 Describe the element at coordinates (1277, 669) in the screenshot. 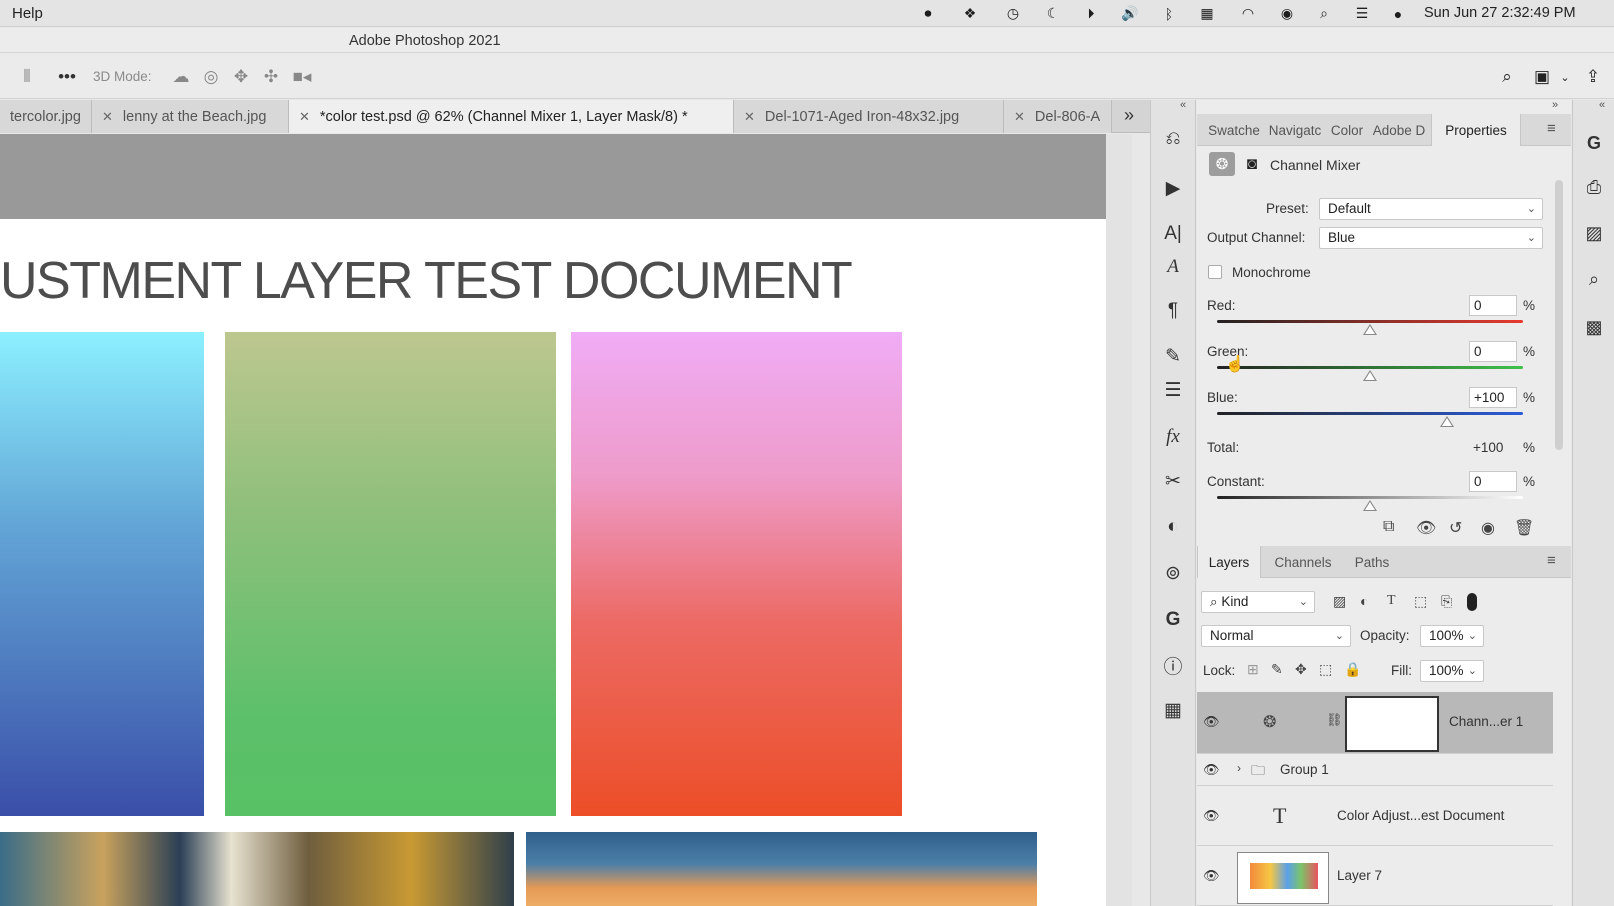

I see `lock-pixels-icon: ✎` at that location.